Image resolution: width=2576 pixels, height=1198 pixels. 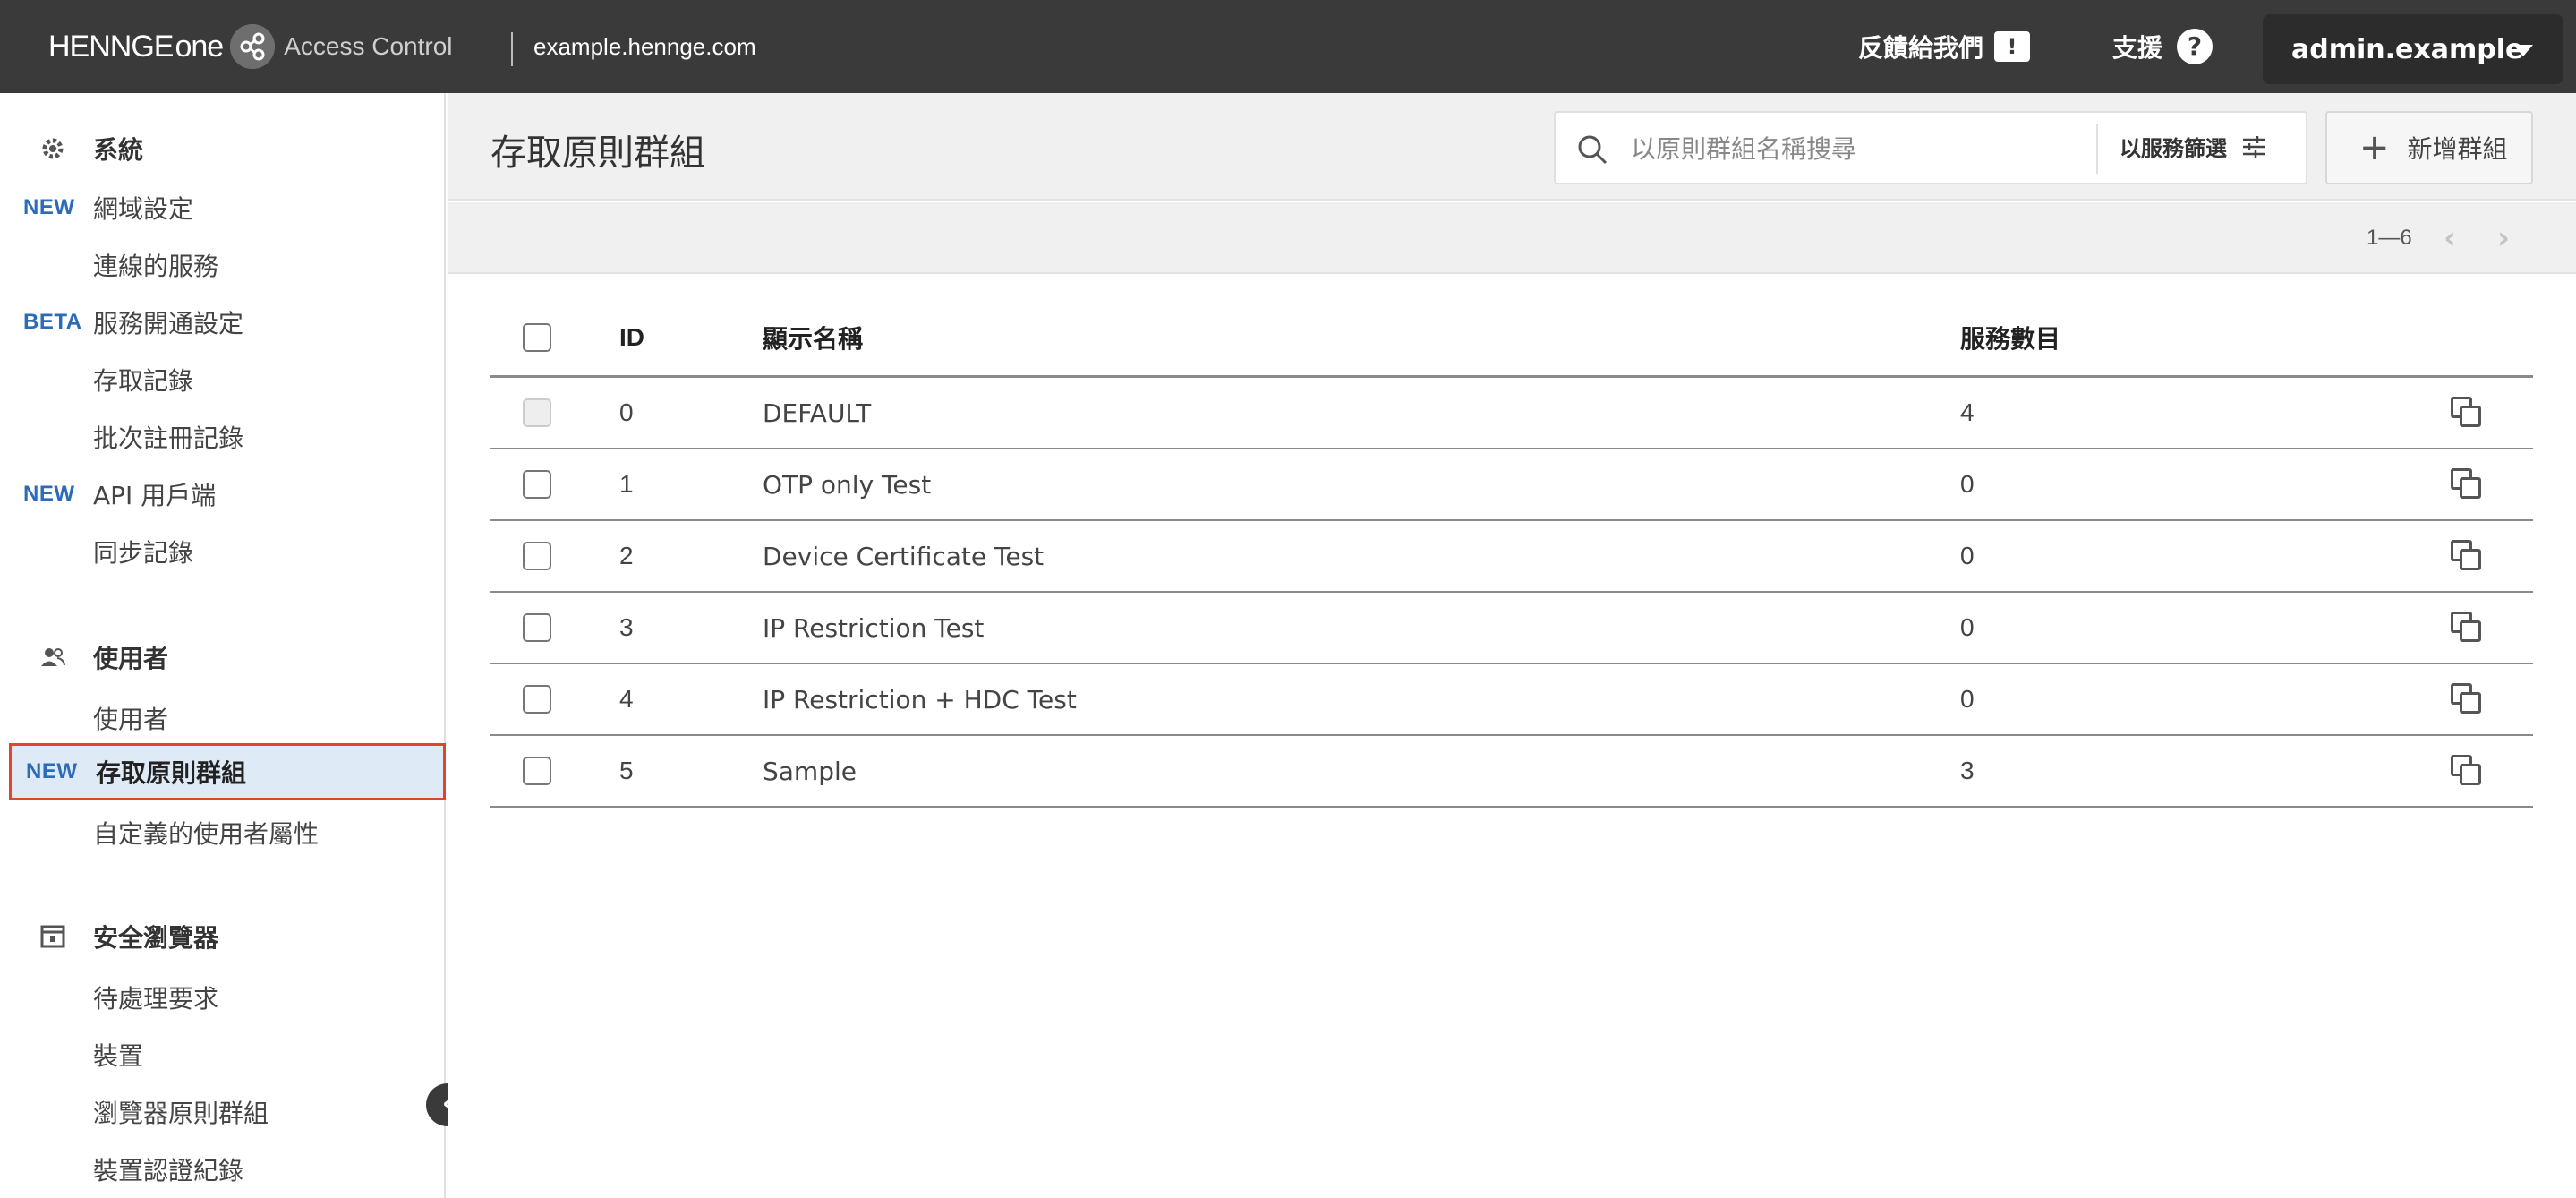 What do you see at coordinates (920, 699) in the screenshot?
I see `row-name: IP Restriction + HDC Test` at bounding box center [920, 699].